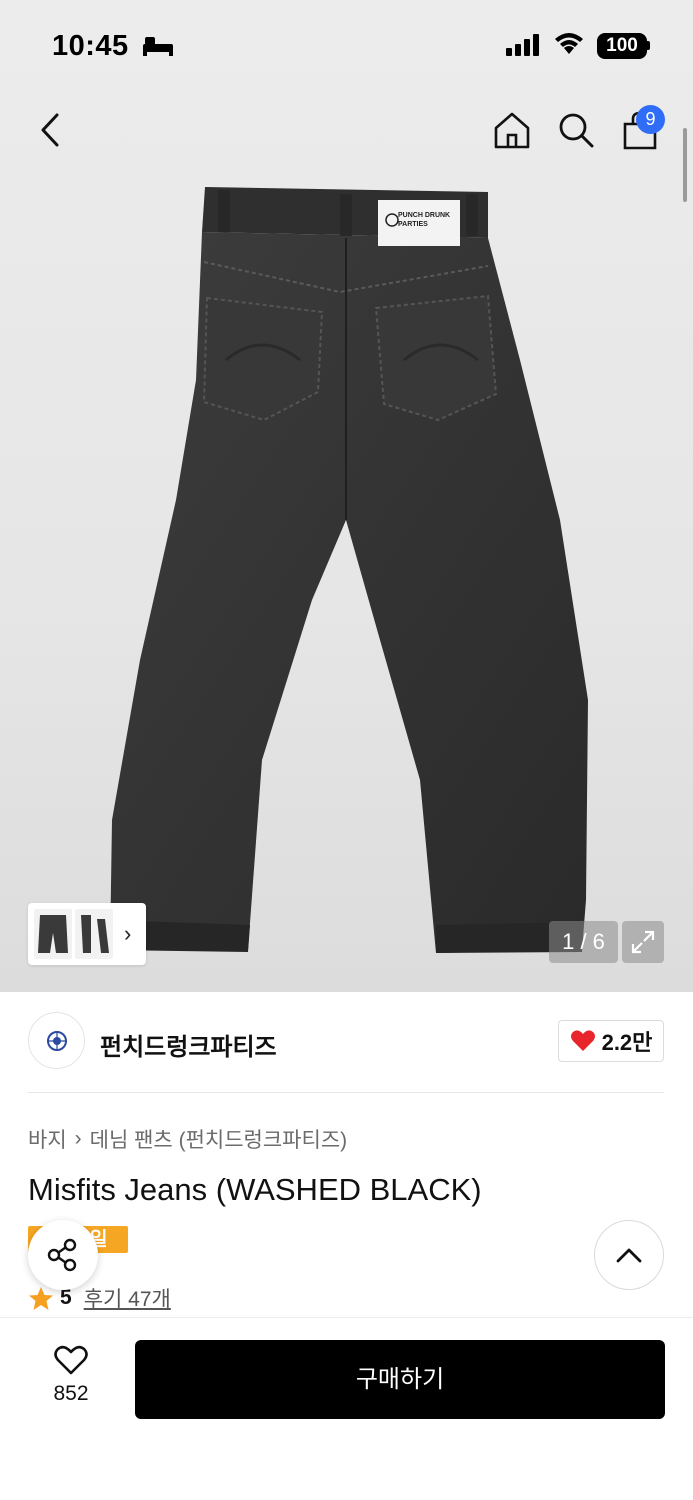  What do you see at coordinates (569, 43) in the screenshot?
I see `wifi-icon` at bounding box center [569, 43].